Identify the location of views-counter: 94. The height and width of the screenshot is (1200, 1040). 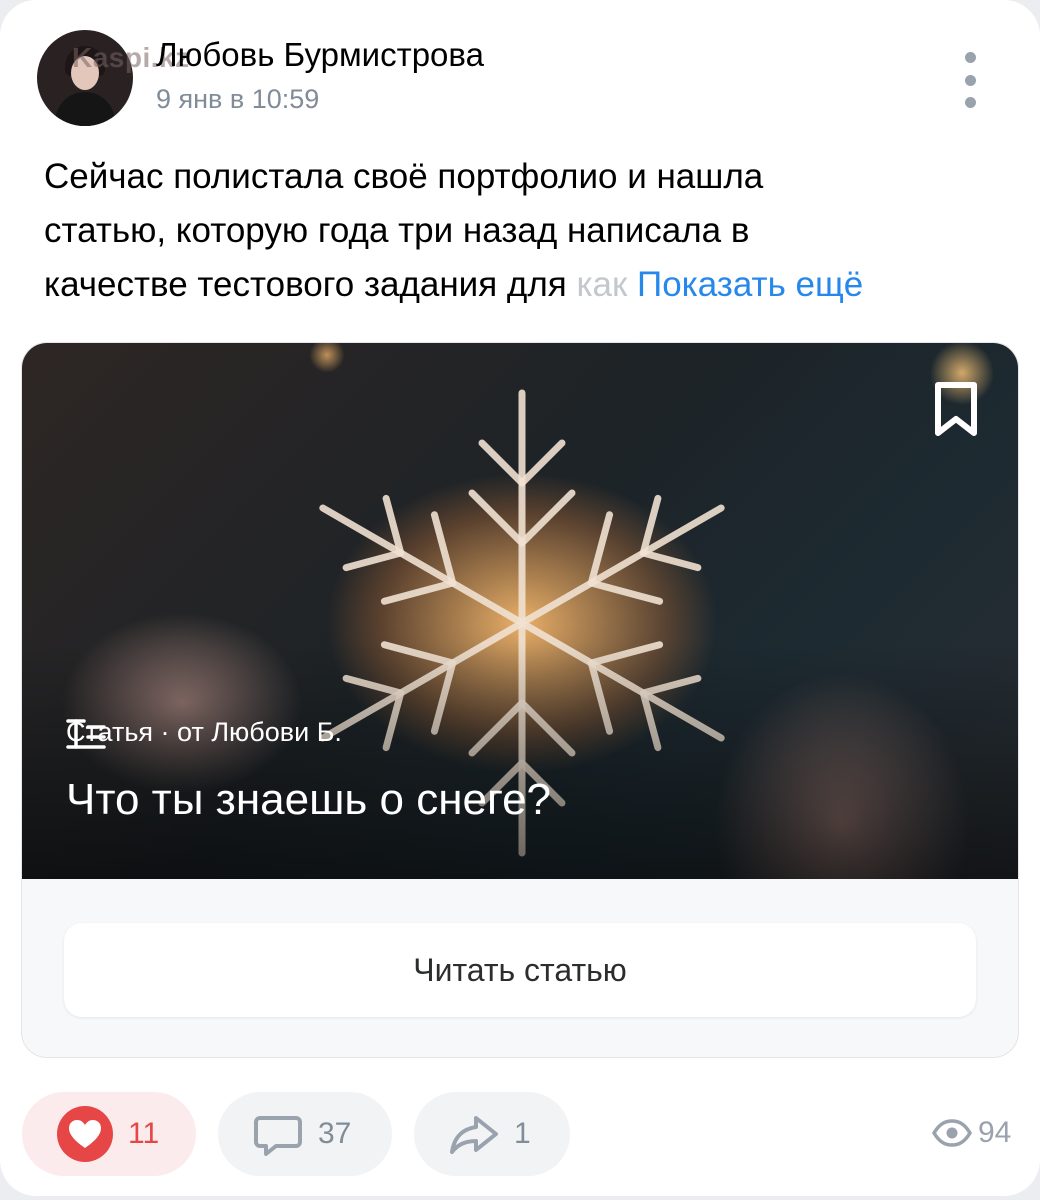
(971, 1133).